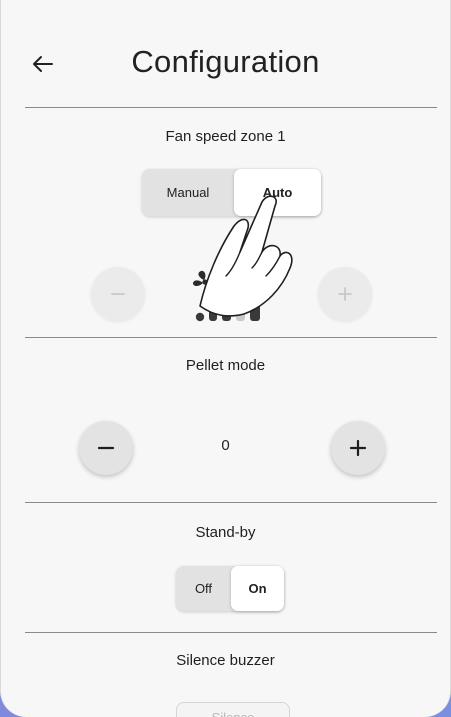  Describe the element at coordinates (233, 709) in the screenshot. I see `silence-button: Silence` at that location.